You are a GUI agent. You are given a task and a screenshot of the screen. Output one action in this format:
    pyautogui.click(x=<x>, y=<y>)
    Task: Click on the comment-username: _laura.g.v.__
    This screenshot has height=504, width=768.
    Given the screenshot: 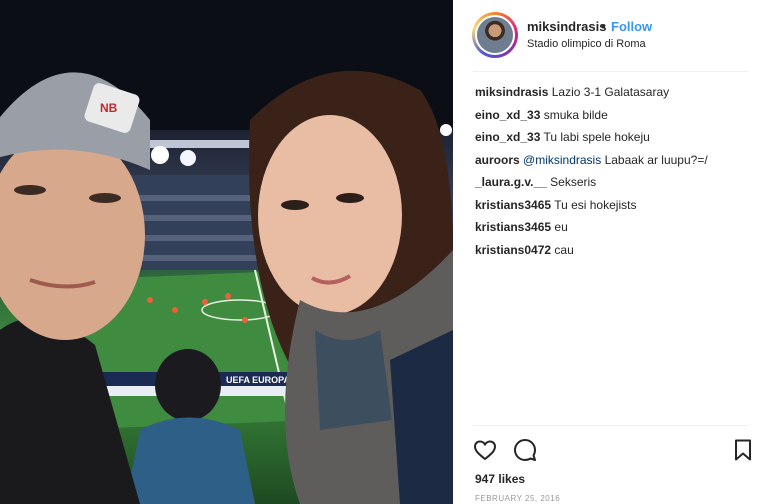 What is the action you would take?
    pyautogui.click(x=511, y=182)
    